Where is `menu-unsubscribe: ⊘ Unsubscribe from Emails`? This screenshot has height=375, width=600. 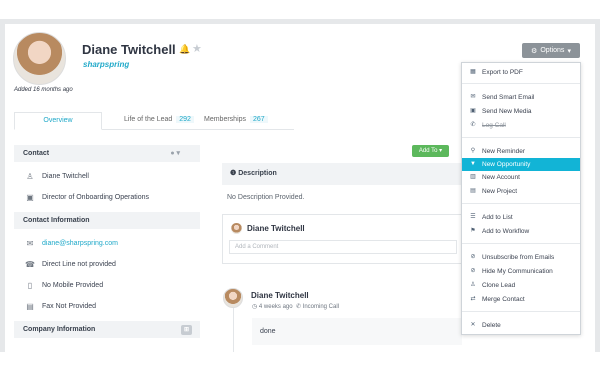 menu-unsubscribe: ⊘ Unsubscribe from Emails is located at coordinates (521, 257).